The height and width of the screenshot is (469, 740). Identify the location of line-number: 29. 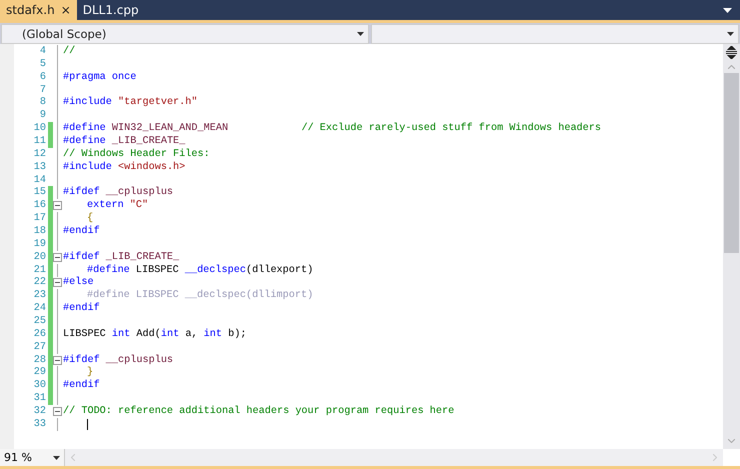
(39, 372).